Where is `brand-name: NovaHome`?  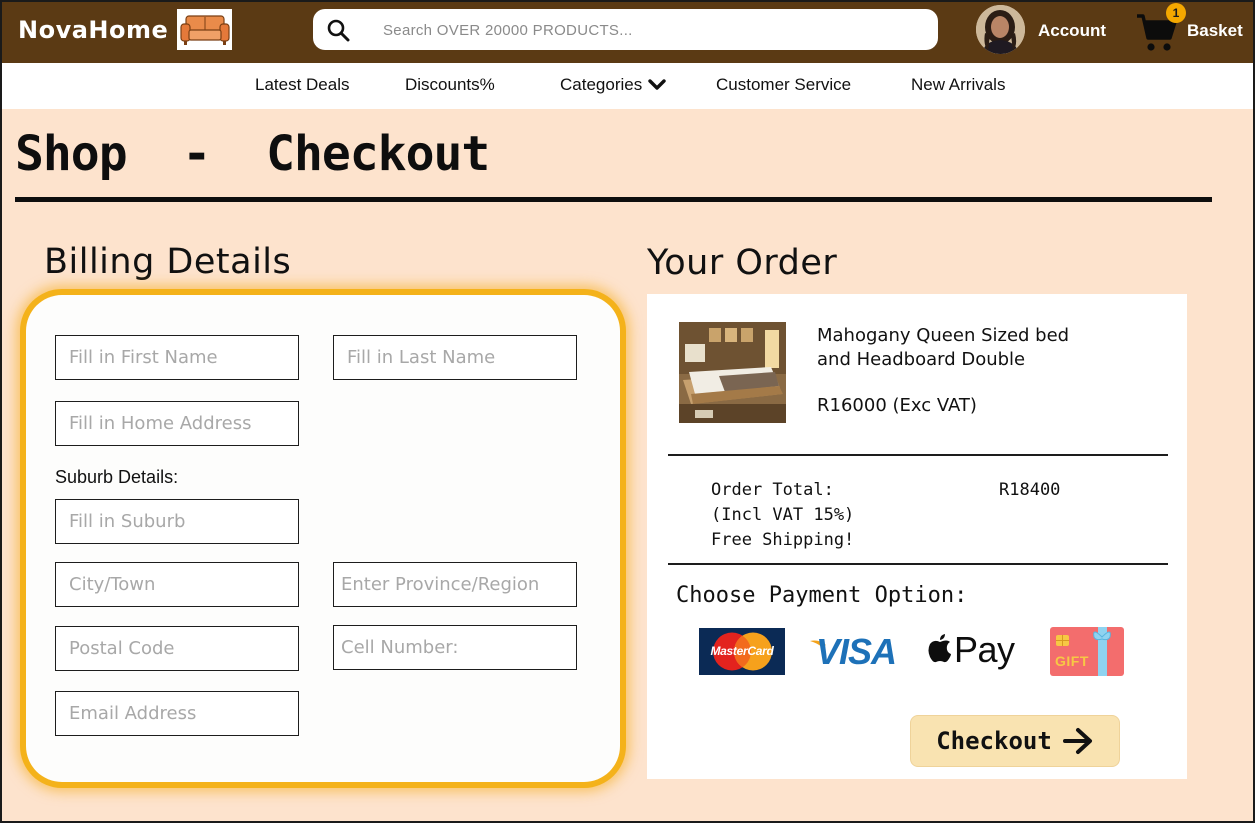
brand-name: NovaHome is located at coordinates (93, 30).